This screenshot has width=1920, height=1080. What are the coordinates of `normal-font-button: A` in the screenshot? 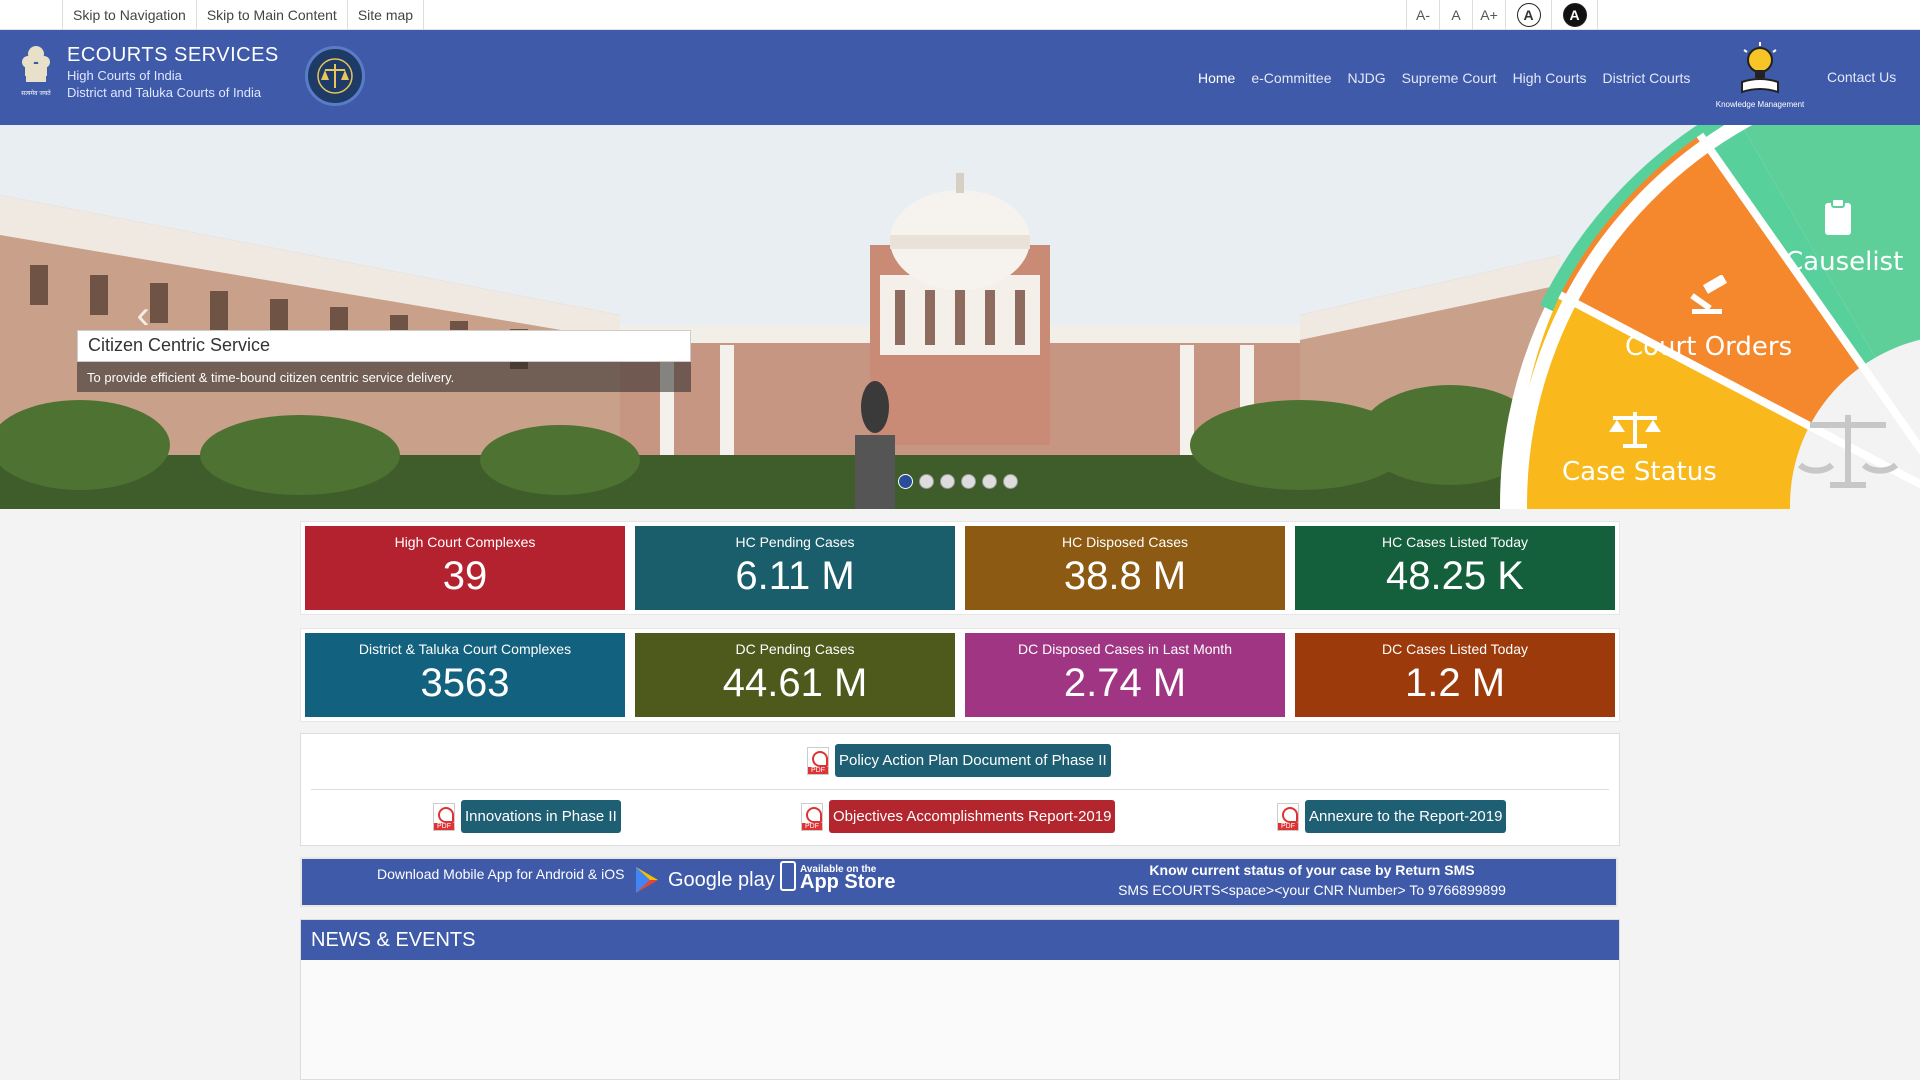 It's located at (1456, 15).